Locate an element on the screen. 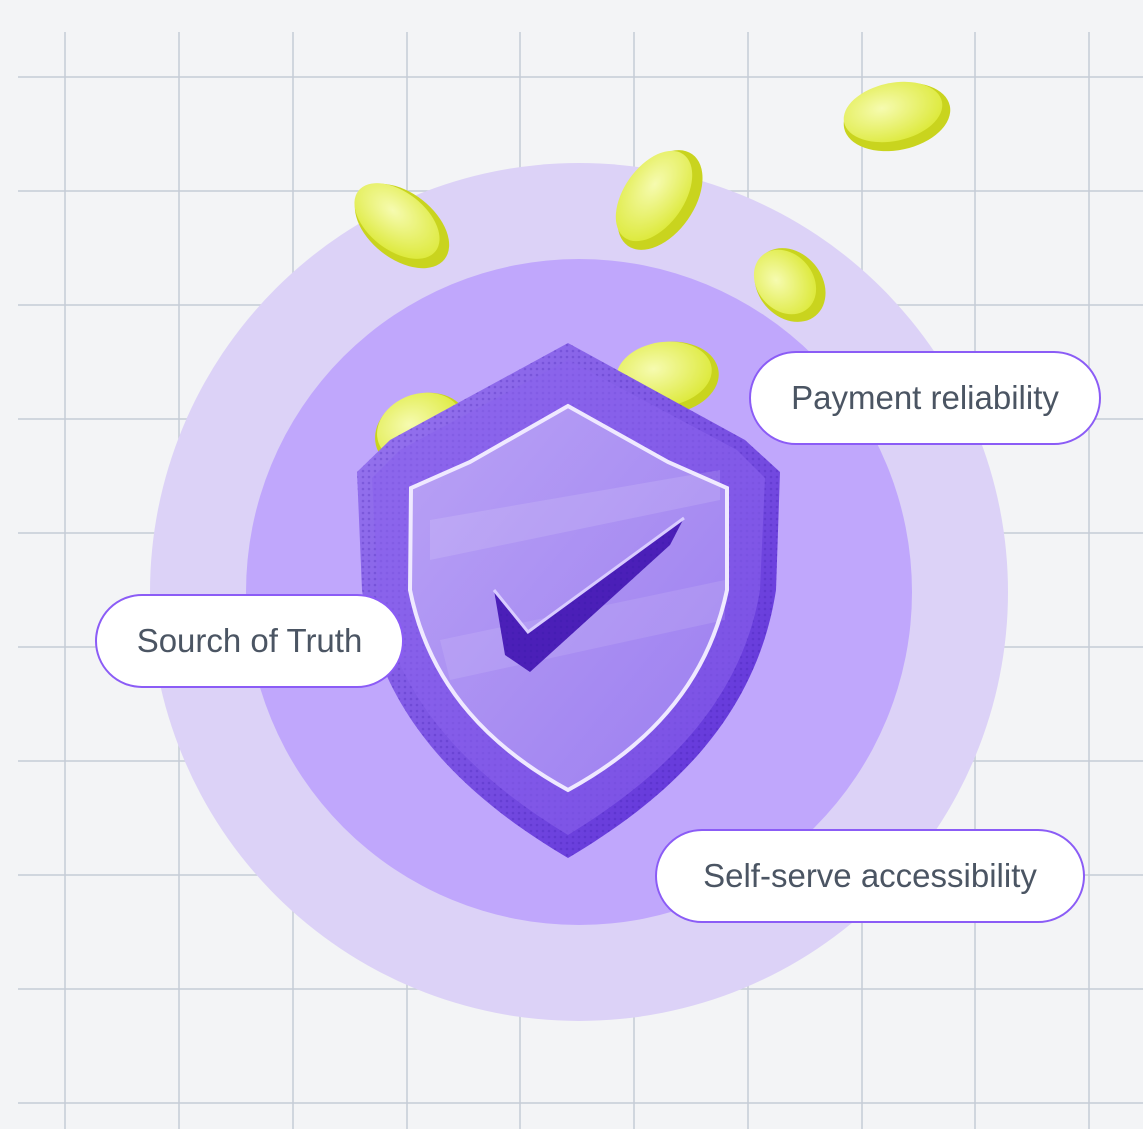 This screenshot has height=1129, width=1143. source-of-truth-label: Sourch of Truth is located at coordinates (249, 640).